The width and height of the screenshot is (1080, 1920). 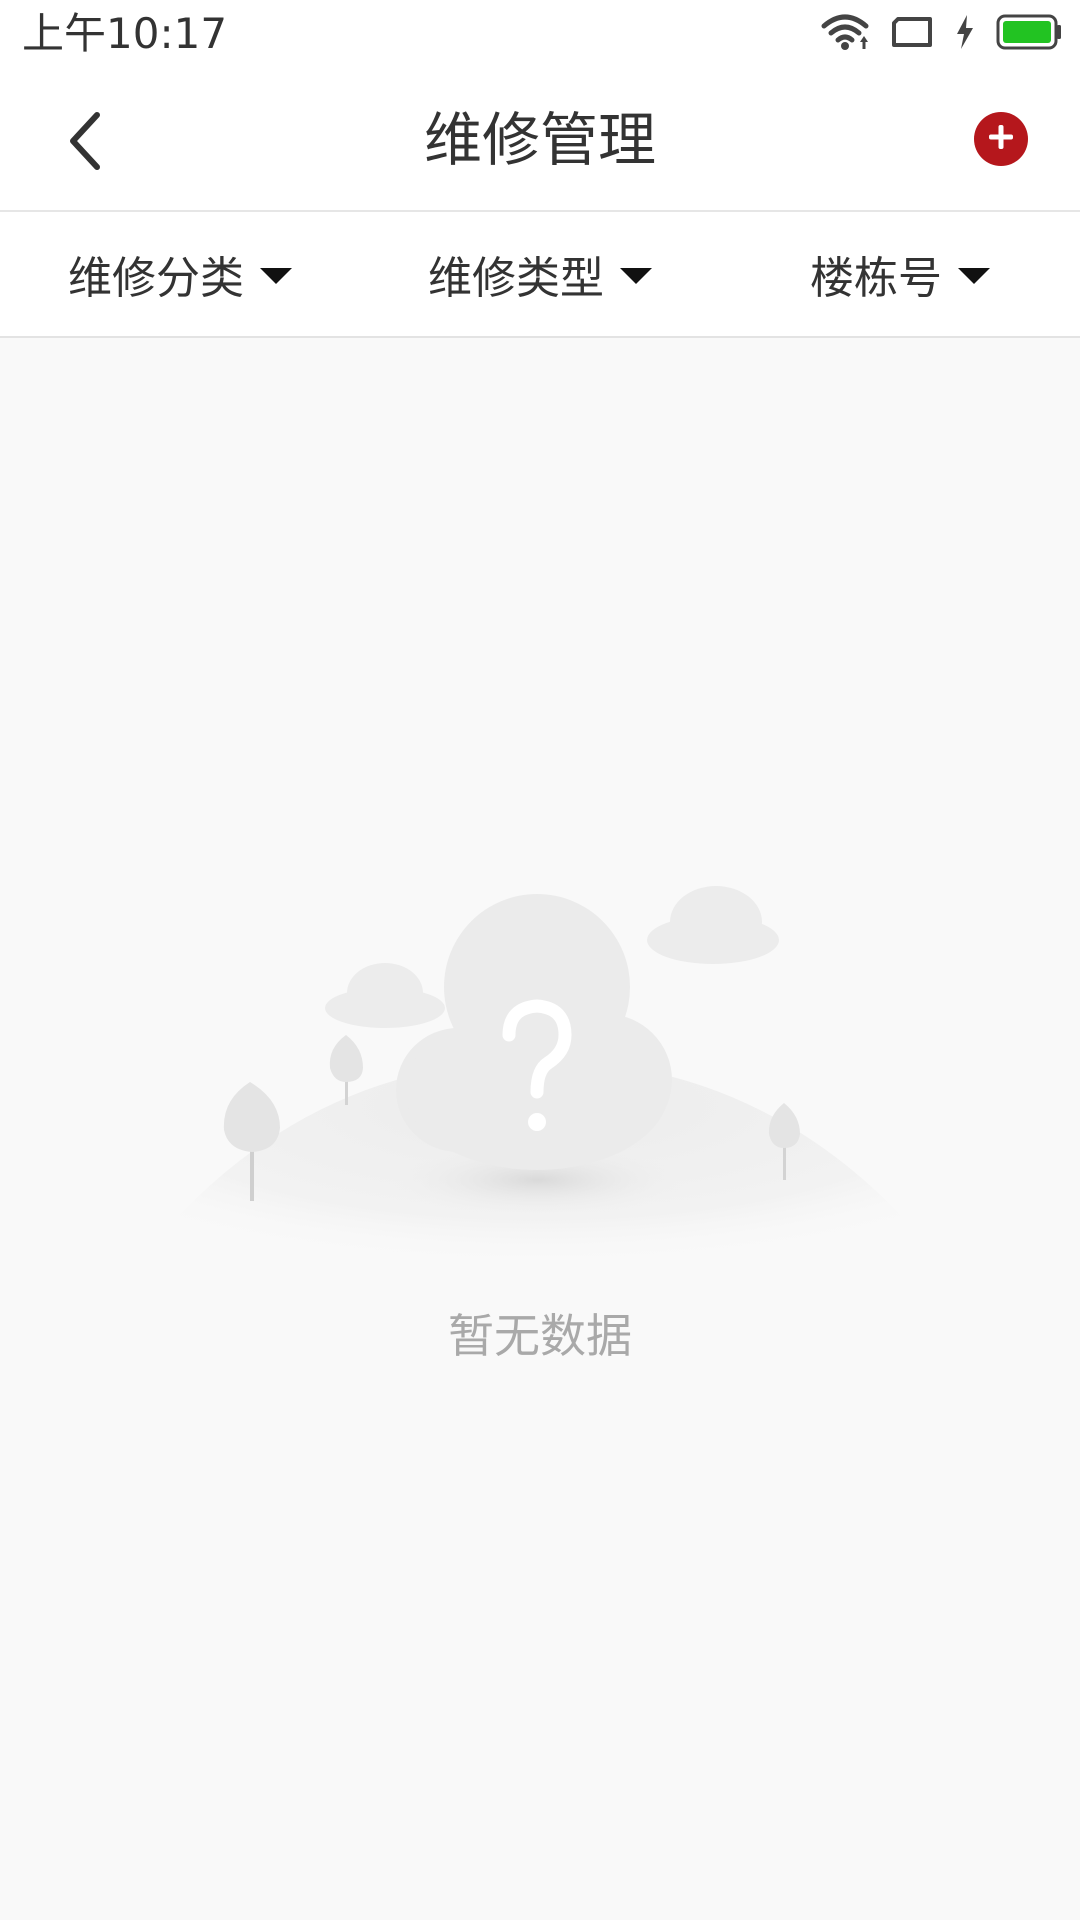 What do you see at coordinates (534, 1032) in the screenshot?
I see `cloud-question-icon` at bounding box center [534, 1032].